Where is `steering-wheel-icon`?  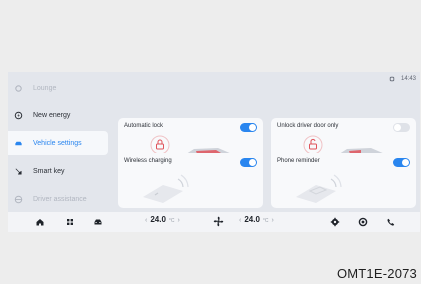 steering-wheel-icon is located at coordinates (18, 199).